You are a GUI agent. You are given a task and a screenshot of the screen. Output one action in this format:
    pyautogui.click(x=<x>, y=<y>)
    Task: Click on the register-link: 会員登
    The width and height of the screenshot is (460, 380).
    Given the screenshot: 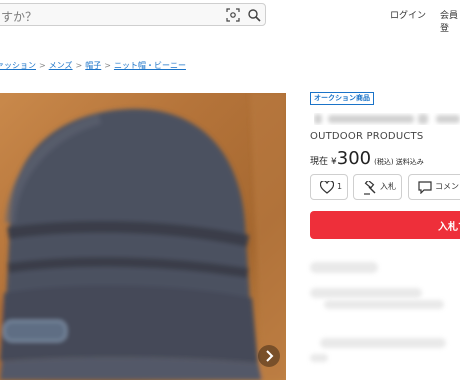 What is the action you would take?
    pyautogui.click(x=450, y=21)
    